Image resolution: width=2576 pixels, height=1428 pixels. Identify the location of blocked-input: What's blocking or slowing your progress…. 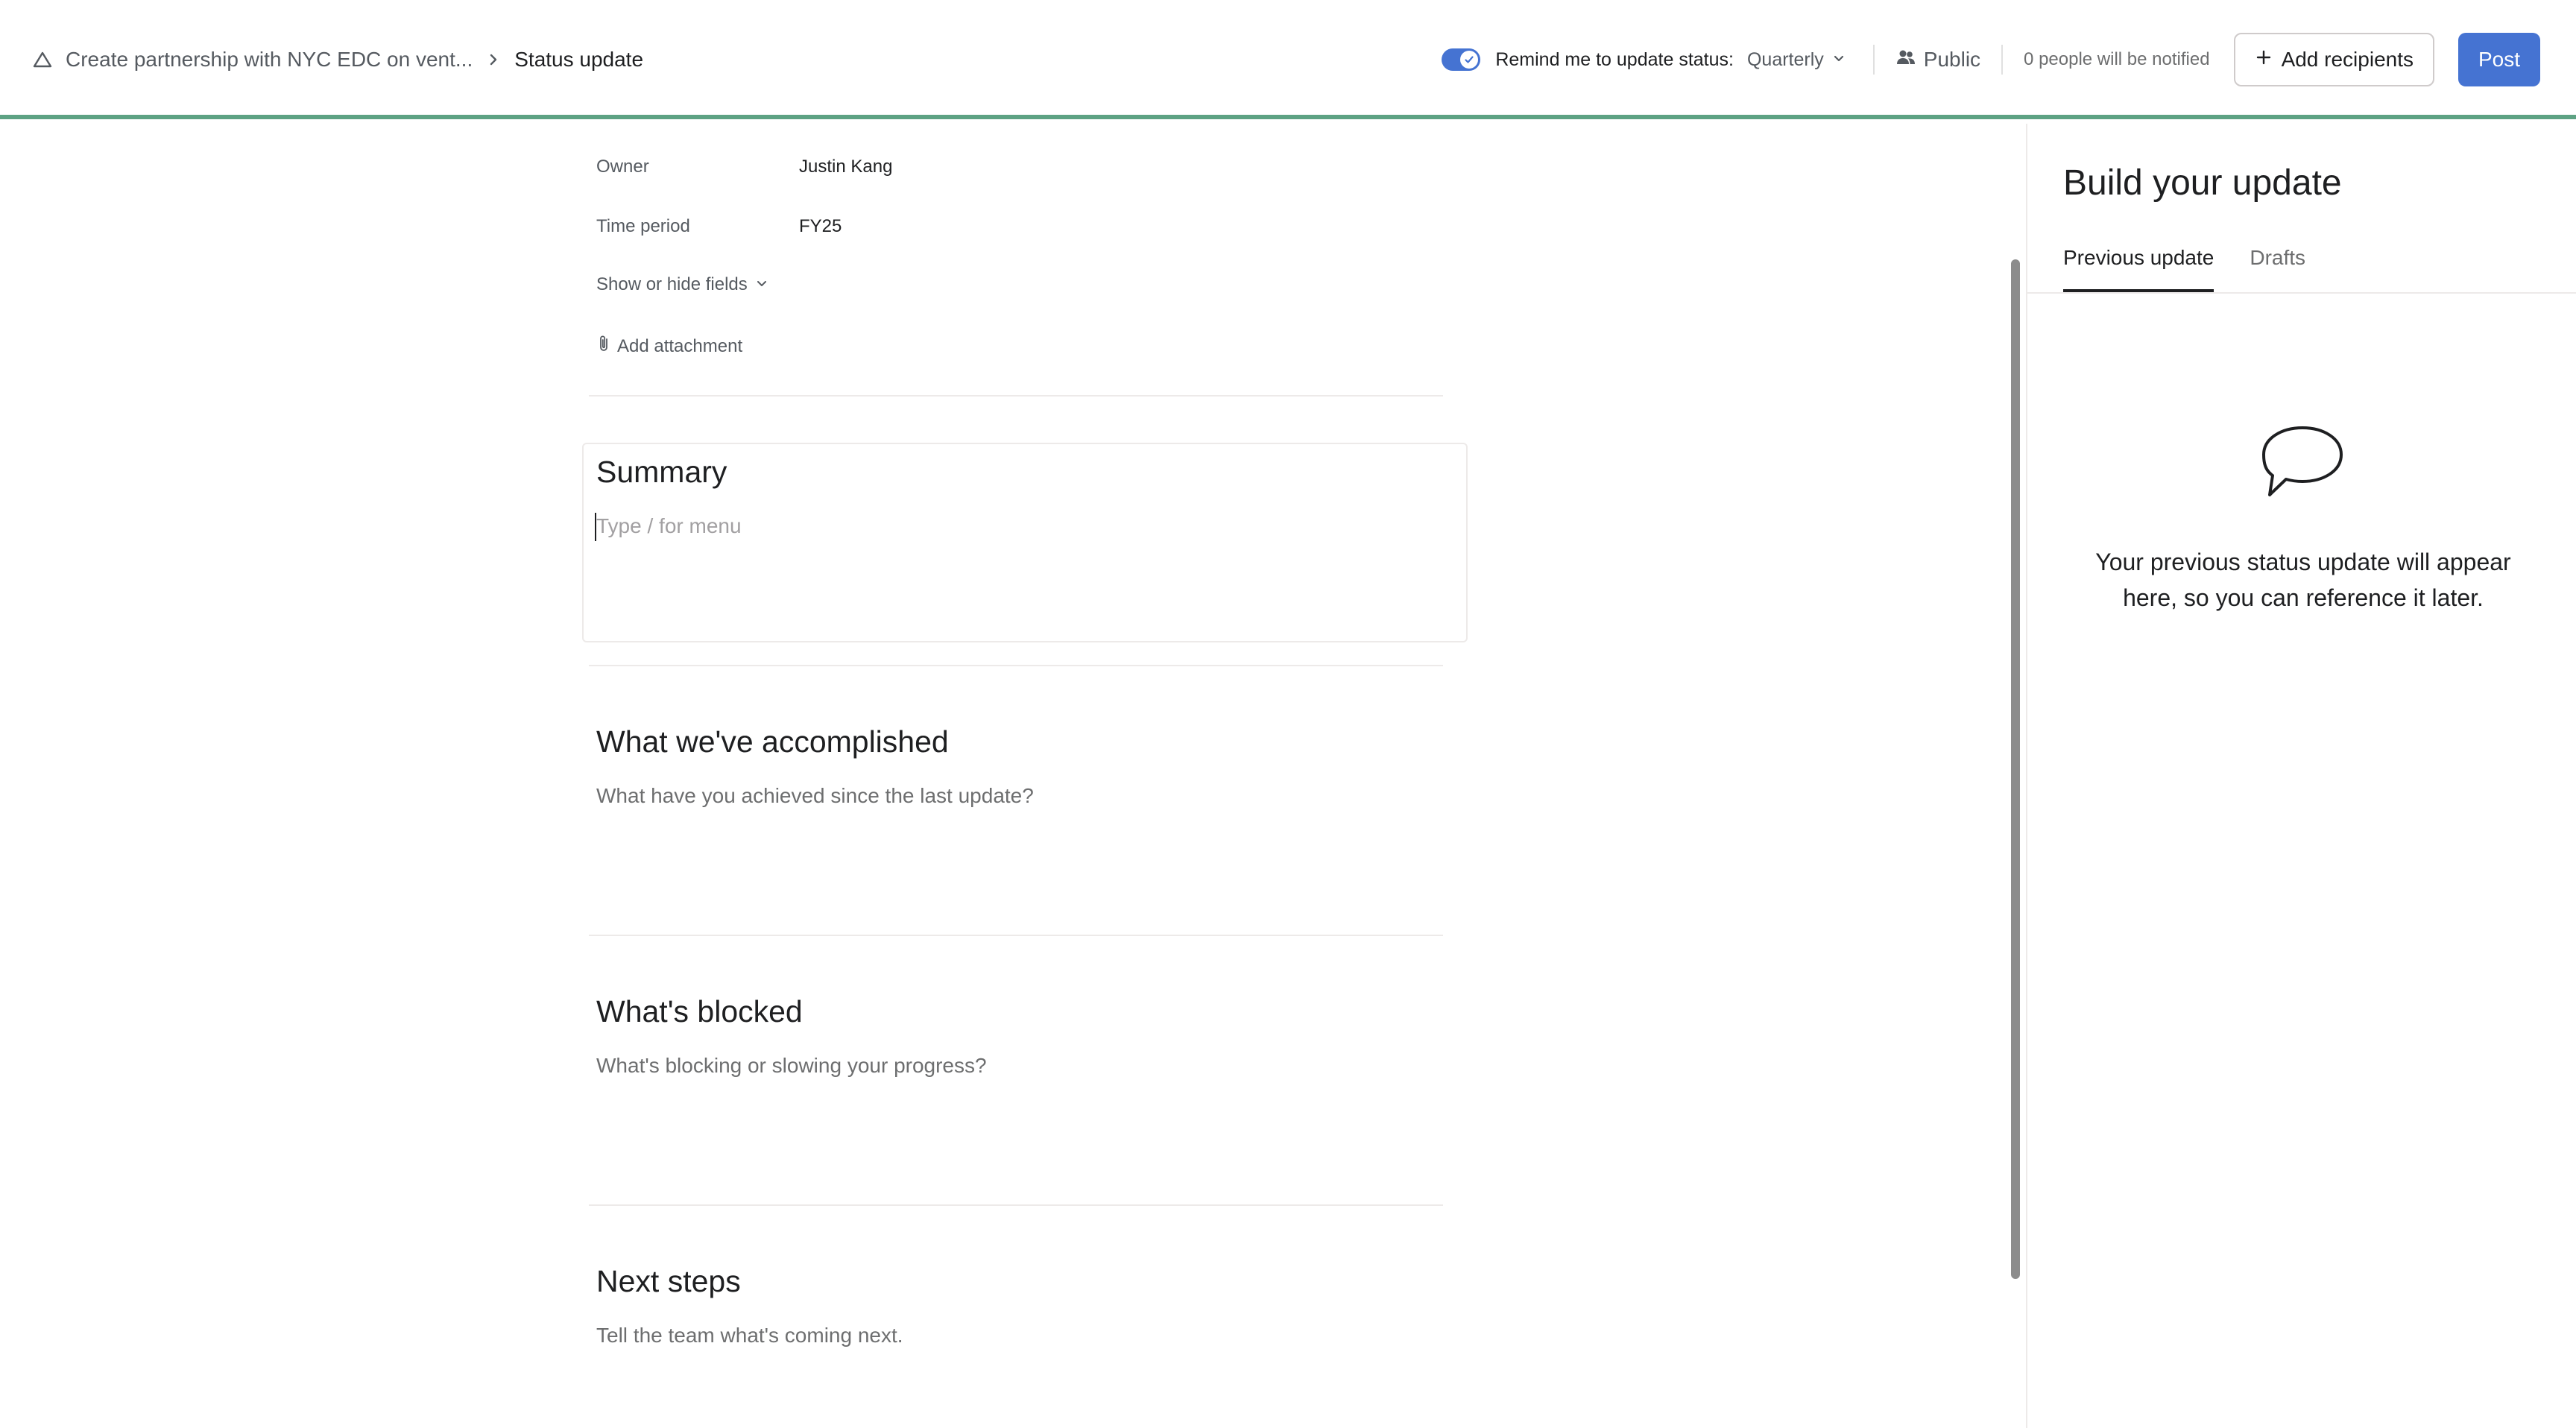
(791, 1066).